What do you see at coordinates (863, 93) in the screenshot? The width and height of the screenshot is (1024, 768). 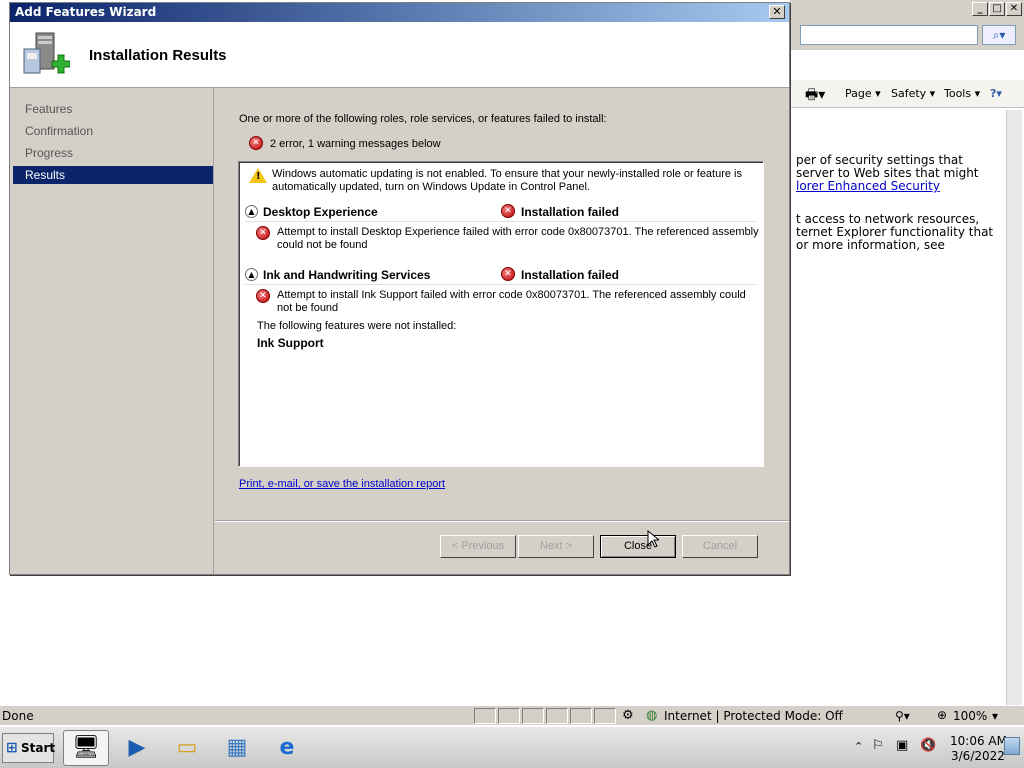 I see `page-menu: Page ▾` at bounding box center [863, 93].